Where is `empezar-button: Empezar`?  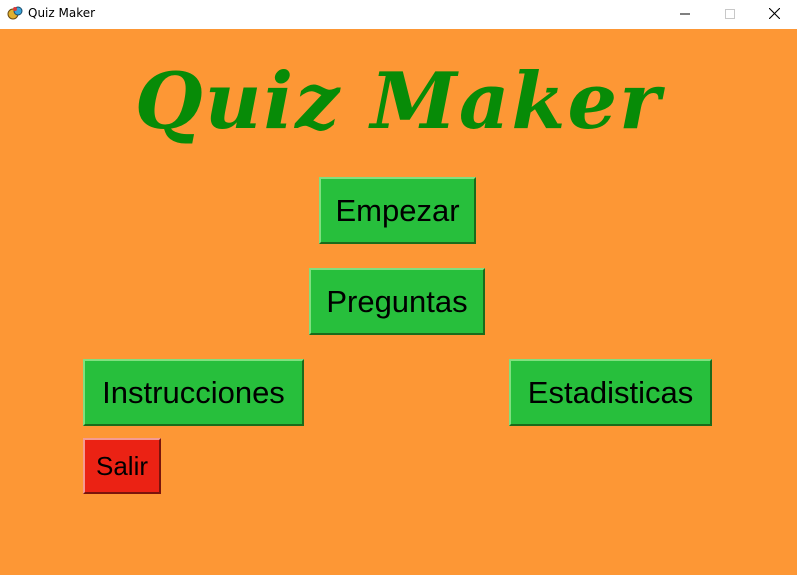
empezar-button: Empezar is located at coordinates (397, 210).